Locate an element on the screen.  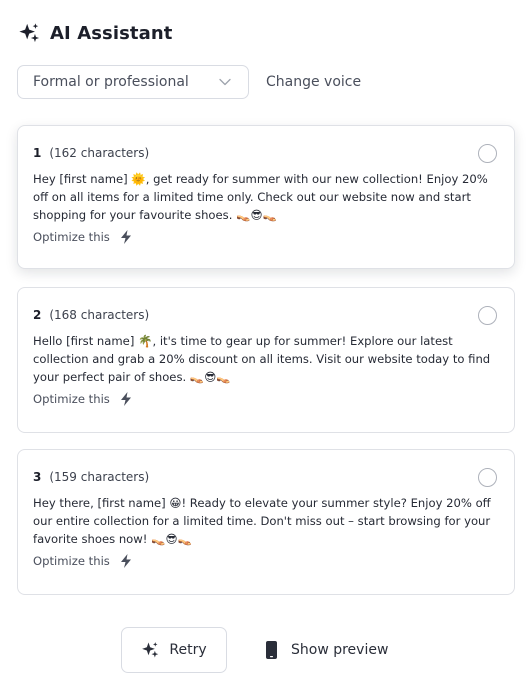
voice-select: Formal or professional is located at coordinates (133, 82).